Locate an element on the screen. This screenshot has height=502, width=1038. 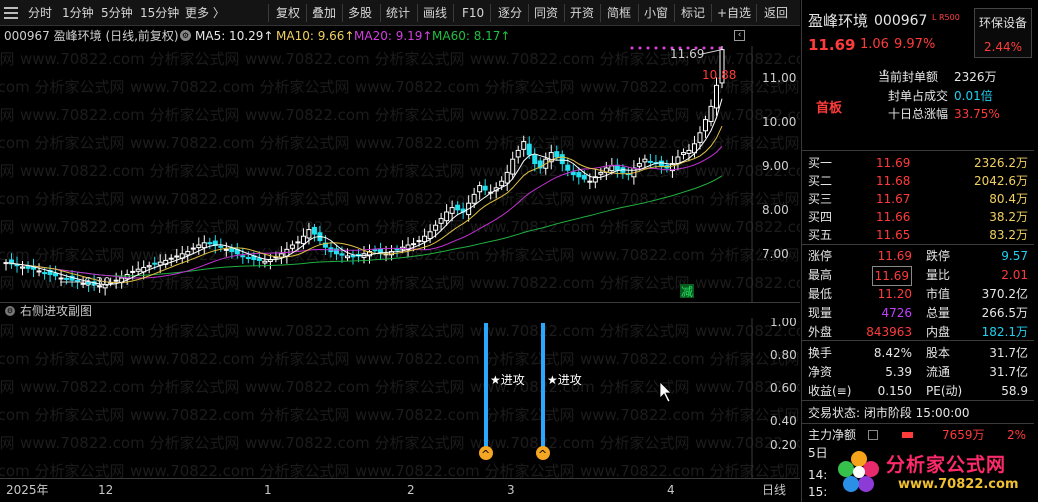
logo-url: www.70822.com is located at coordinates (958, 484).